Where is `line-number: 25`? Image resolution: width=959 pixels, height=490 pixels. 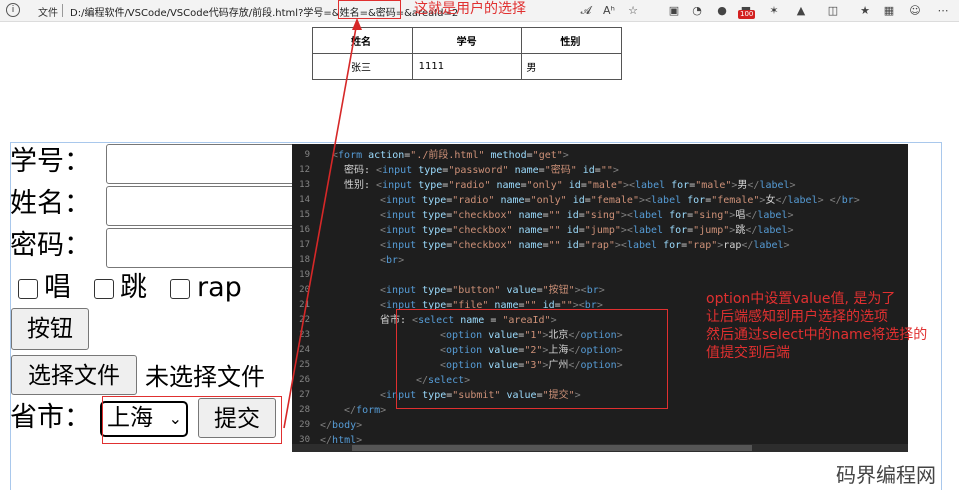 line-number: 25 is located at coordinates (304, 365).